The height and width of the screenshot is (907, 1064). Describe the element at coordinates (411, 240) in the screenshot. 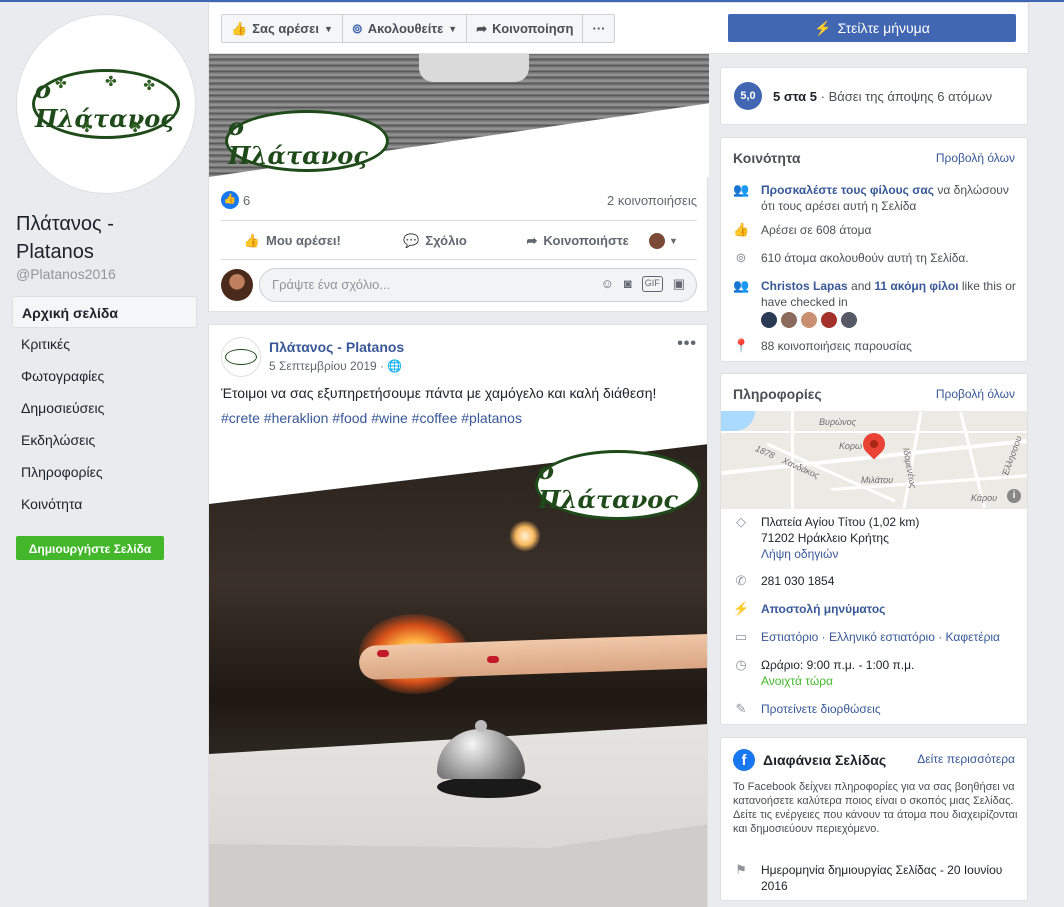

I see `comment-icon: 💬` at that location.